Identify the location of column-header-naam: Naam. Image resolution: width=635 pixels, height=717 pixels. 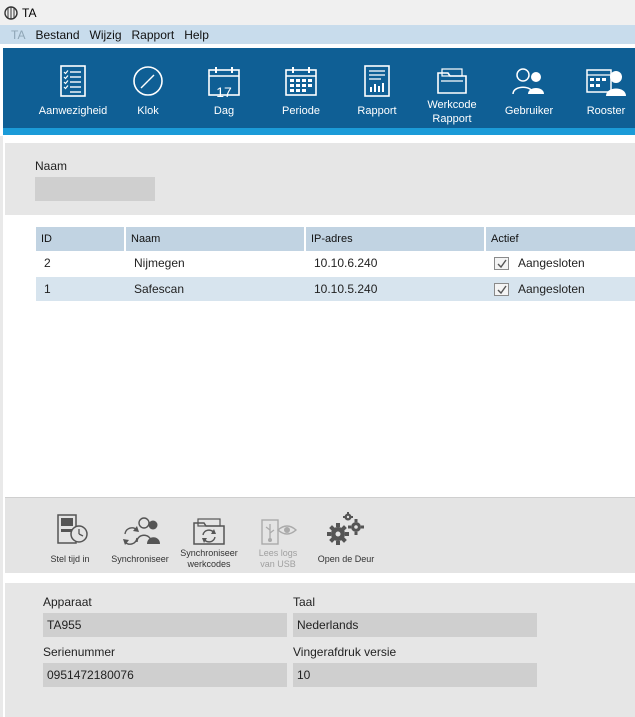
(216, 239).